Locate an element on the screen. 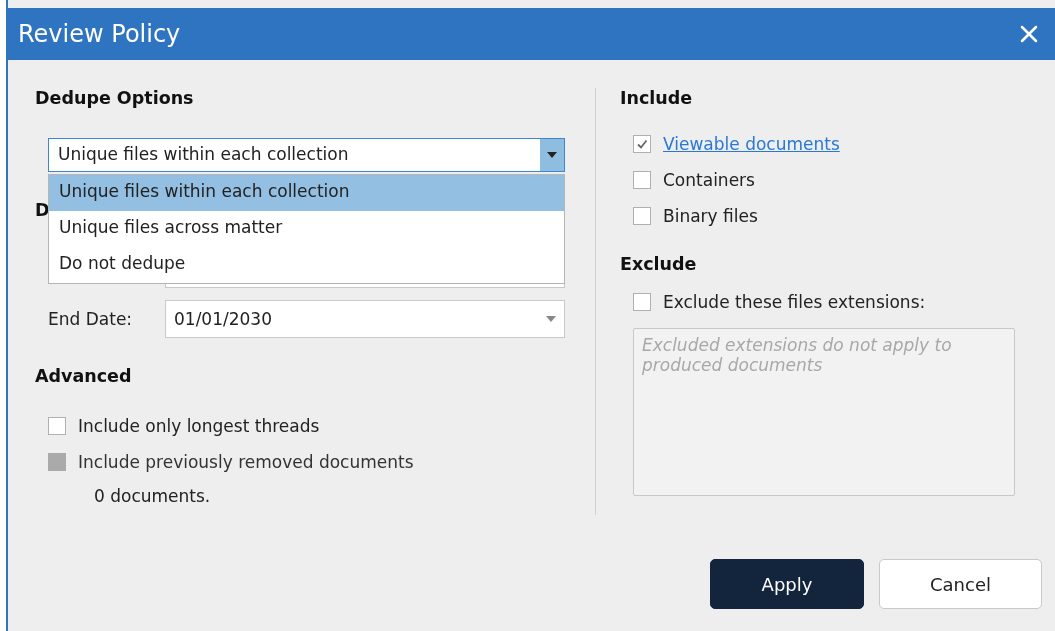  end-date-field: 01/01/2030 is located at coordinates (365, 319).